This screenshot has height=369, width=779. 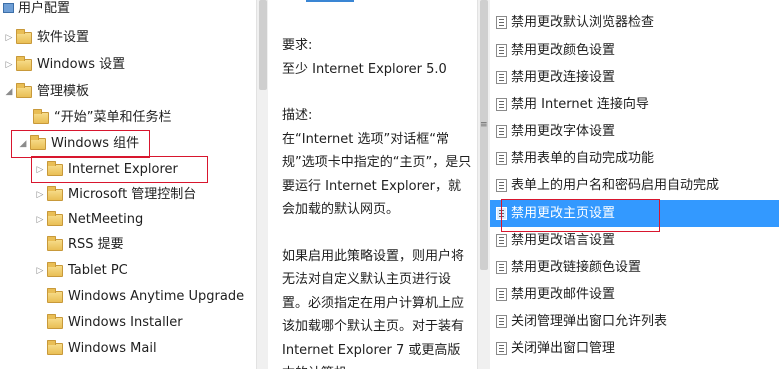 I want to click on tree-item-mail: Windows Mail, so click(x=95, y=349).